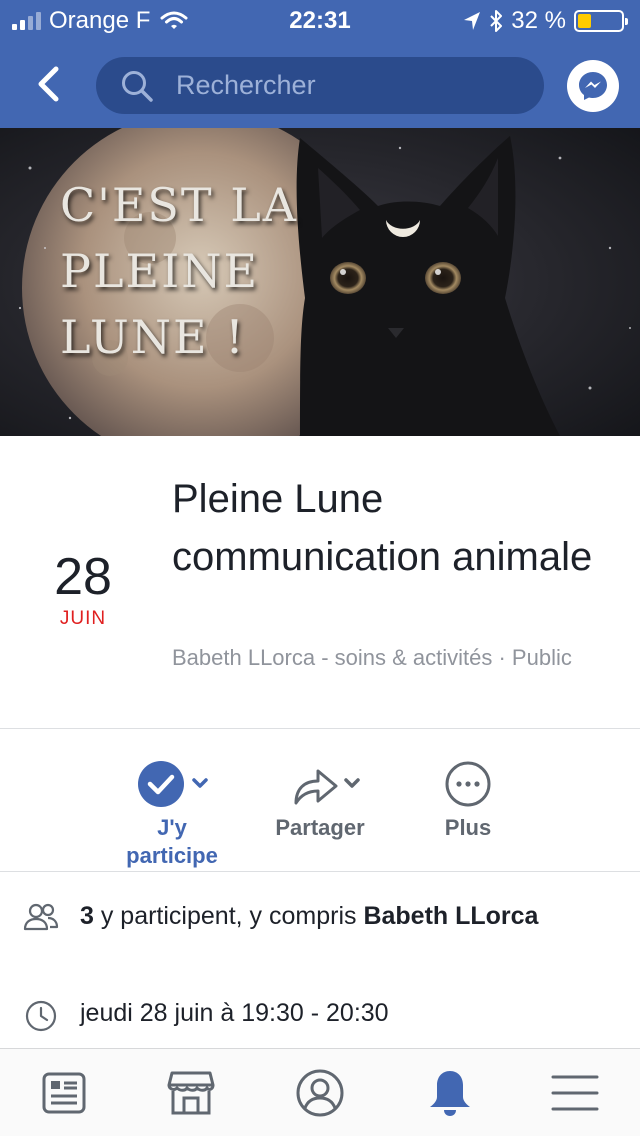 The width and height of the screenshot is (640, 1136). Describe the element at coordinates (327, 787) in the screenshot. I see `share-arrow-icon` at that location.